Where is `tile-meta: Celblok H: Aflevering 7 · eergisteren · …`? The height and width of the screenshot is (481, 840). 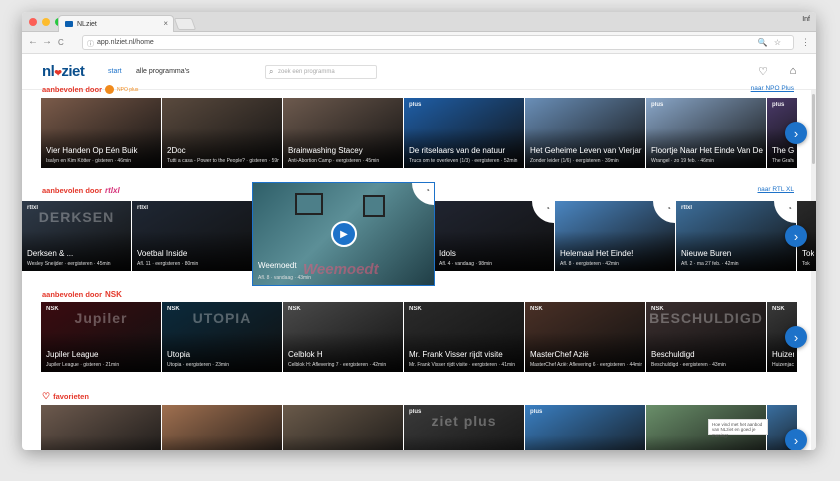
tile-meta: Celblok H: Aflevering 7 · eergisteren · … is located at coordinates (337, 365).